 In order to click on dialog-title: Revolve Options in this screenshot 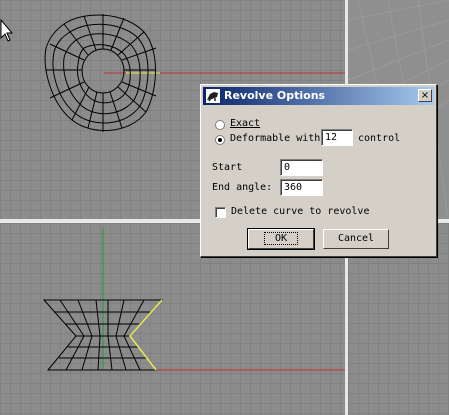, I will do `click(275, 95)`.